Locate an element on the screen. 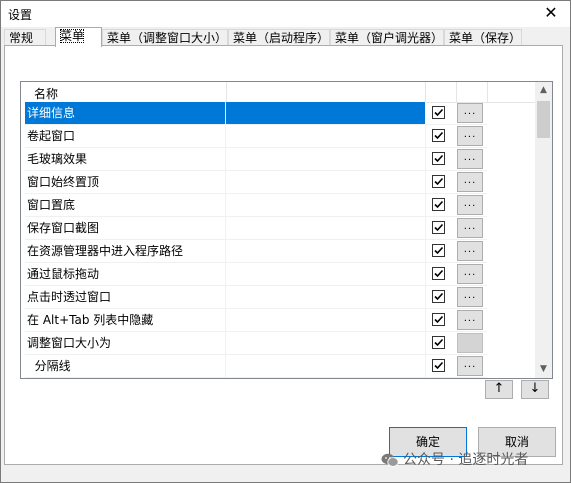 The image size is (571, 483). tab-menu-dimmer: 菜单（窗户调光器） is located at coordinates (387, 37).